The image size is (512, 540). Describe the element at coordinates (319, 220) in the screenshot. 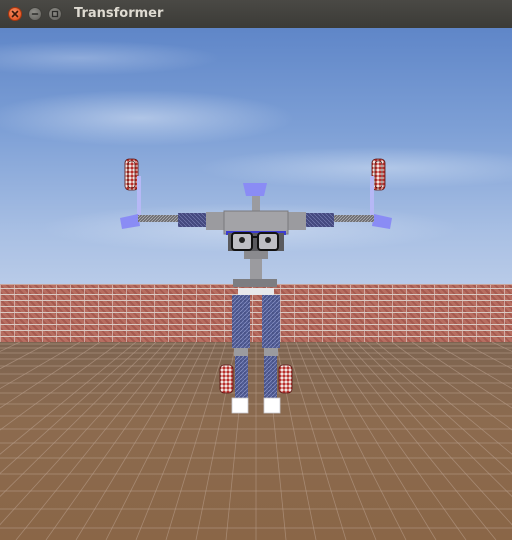

I see `right-upper-arm` at that location.